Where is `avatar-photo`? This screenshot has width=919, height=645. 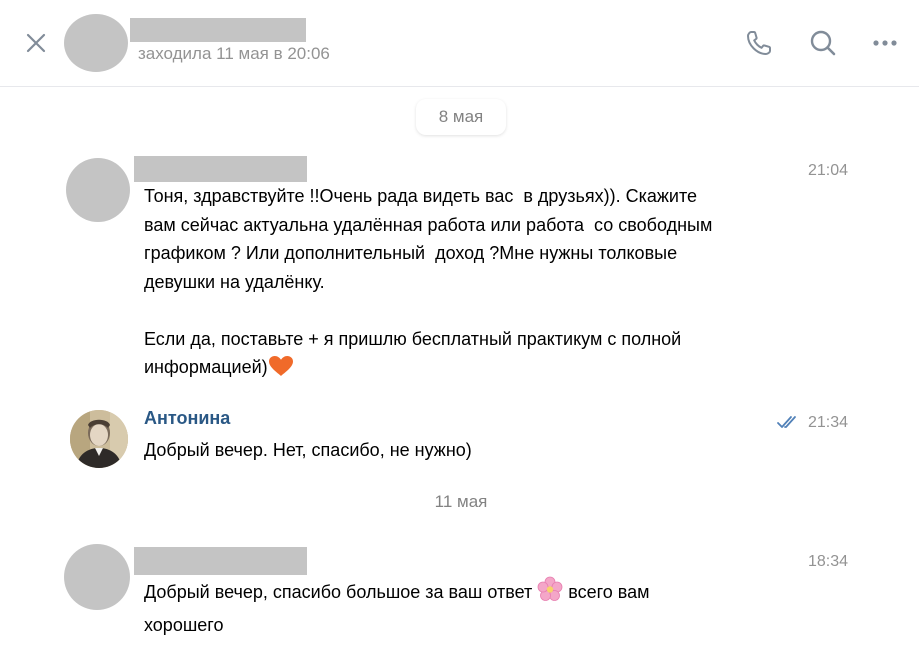
avatar-photo is located at coordinates (99, 439).